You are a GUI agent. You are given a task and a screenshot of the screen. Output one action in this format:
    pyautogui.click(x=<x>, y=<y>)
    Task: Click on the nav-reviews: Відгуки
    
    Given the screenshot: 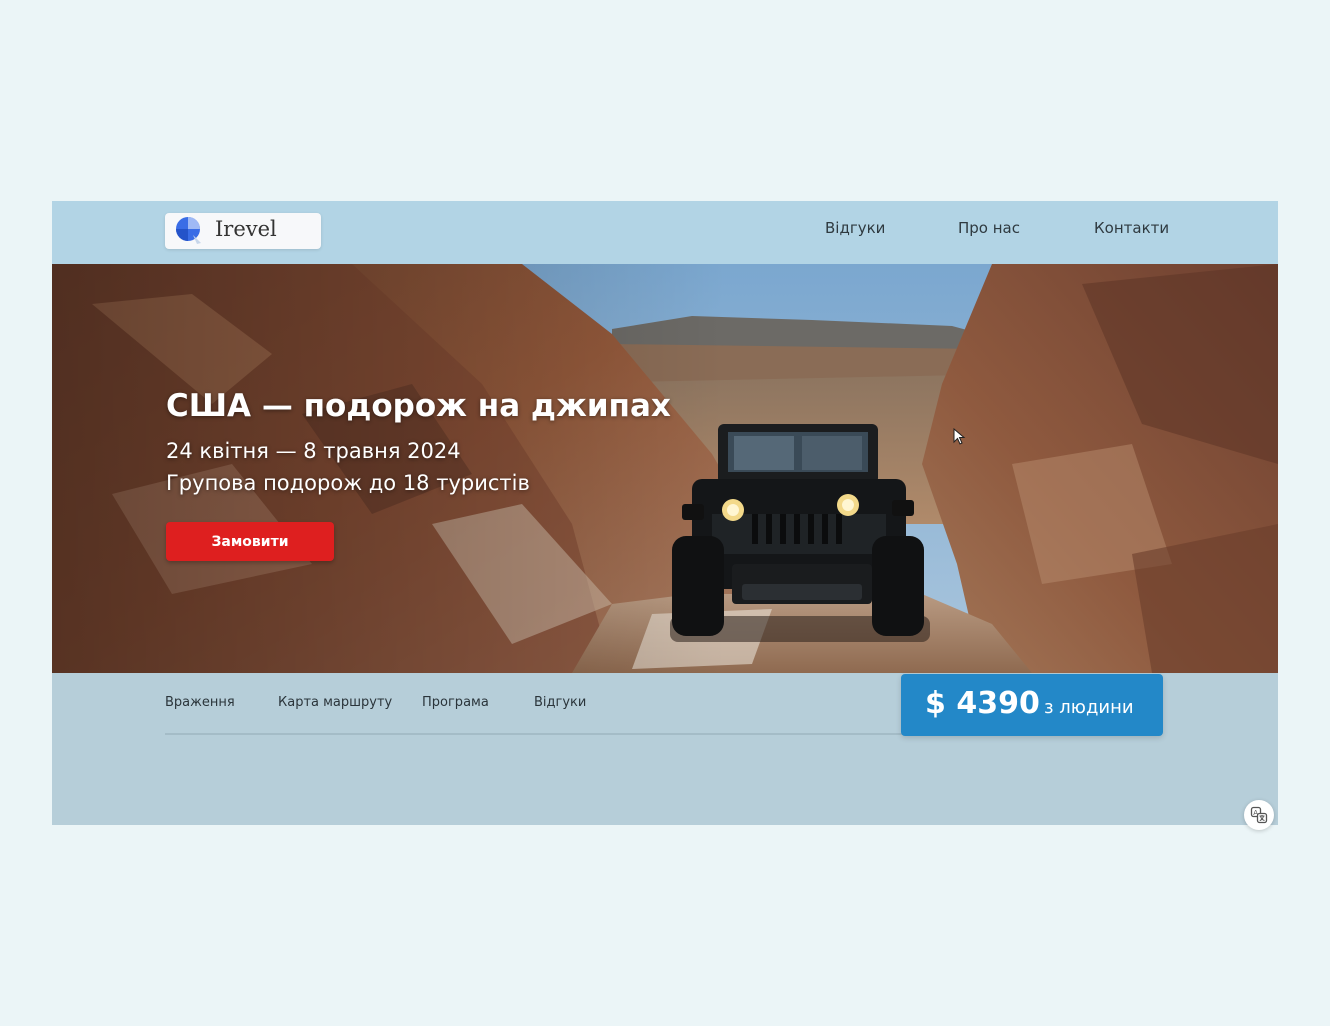 What is the action you would take?
    pyautogui.click(x=855, y=228)
    